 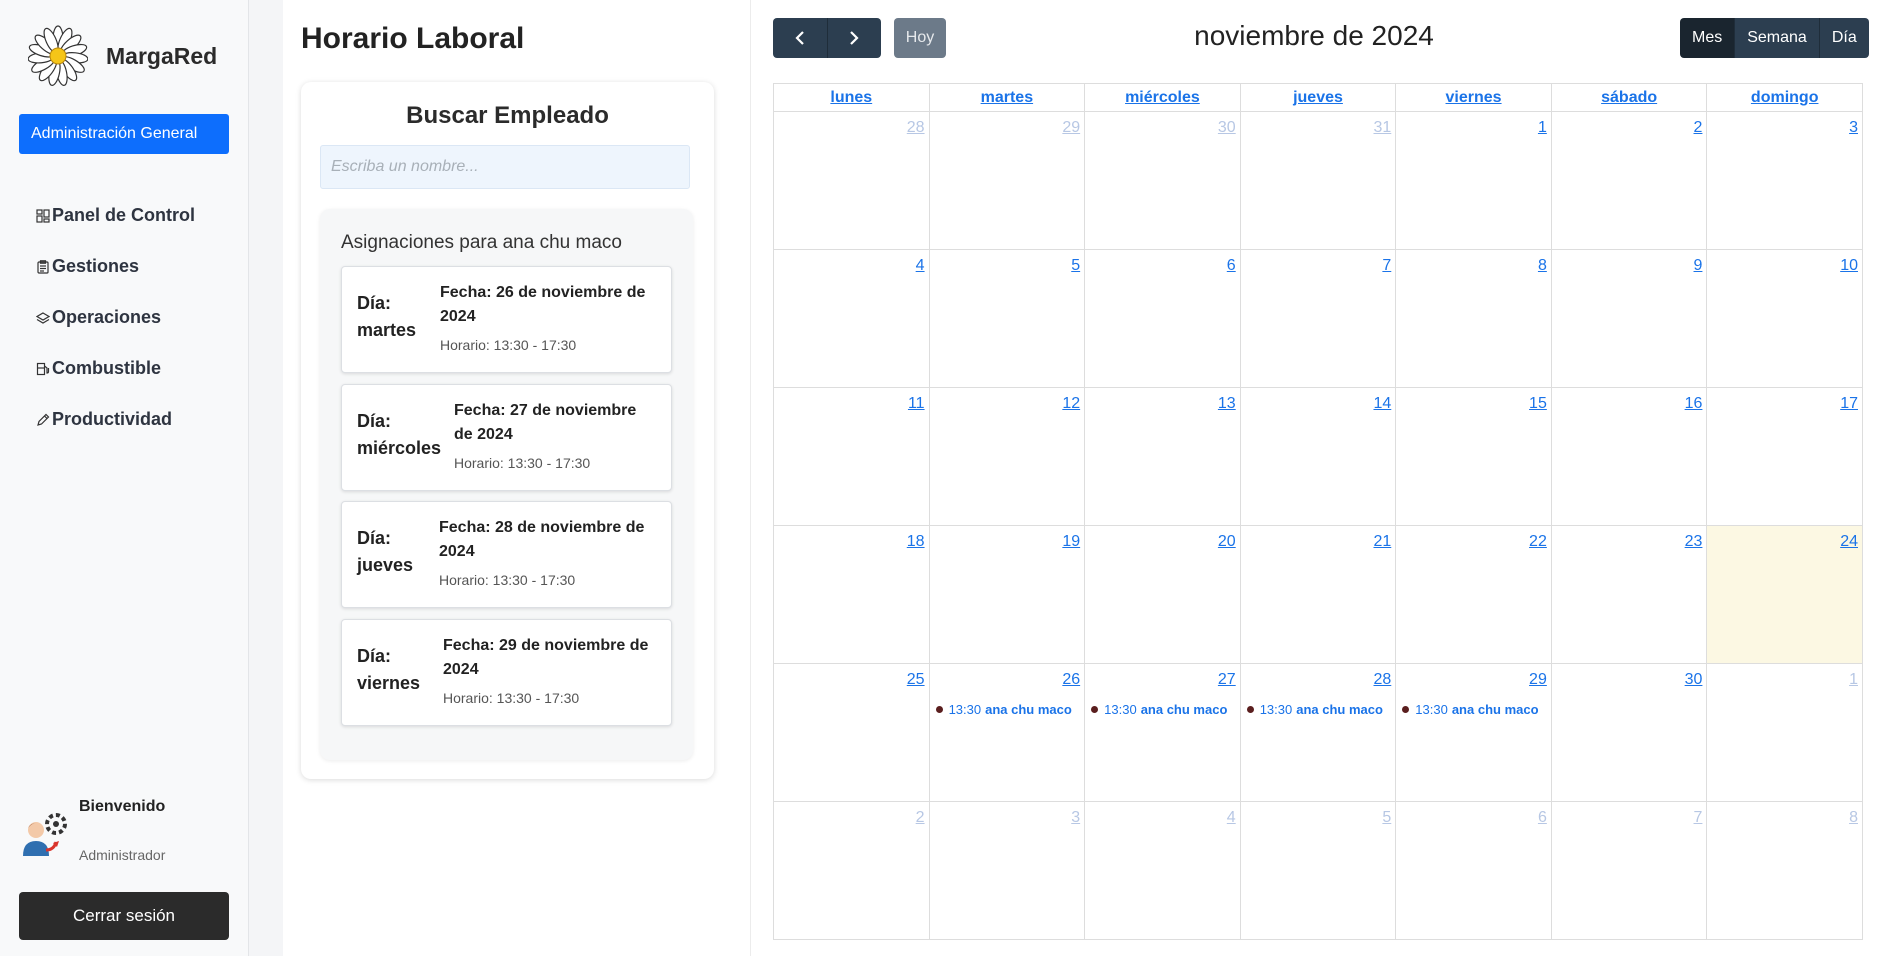 What do you see at coordinates (122, 56) in the screenshot?
I see `brand: MargaRed` at bounding box center [122, 56].